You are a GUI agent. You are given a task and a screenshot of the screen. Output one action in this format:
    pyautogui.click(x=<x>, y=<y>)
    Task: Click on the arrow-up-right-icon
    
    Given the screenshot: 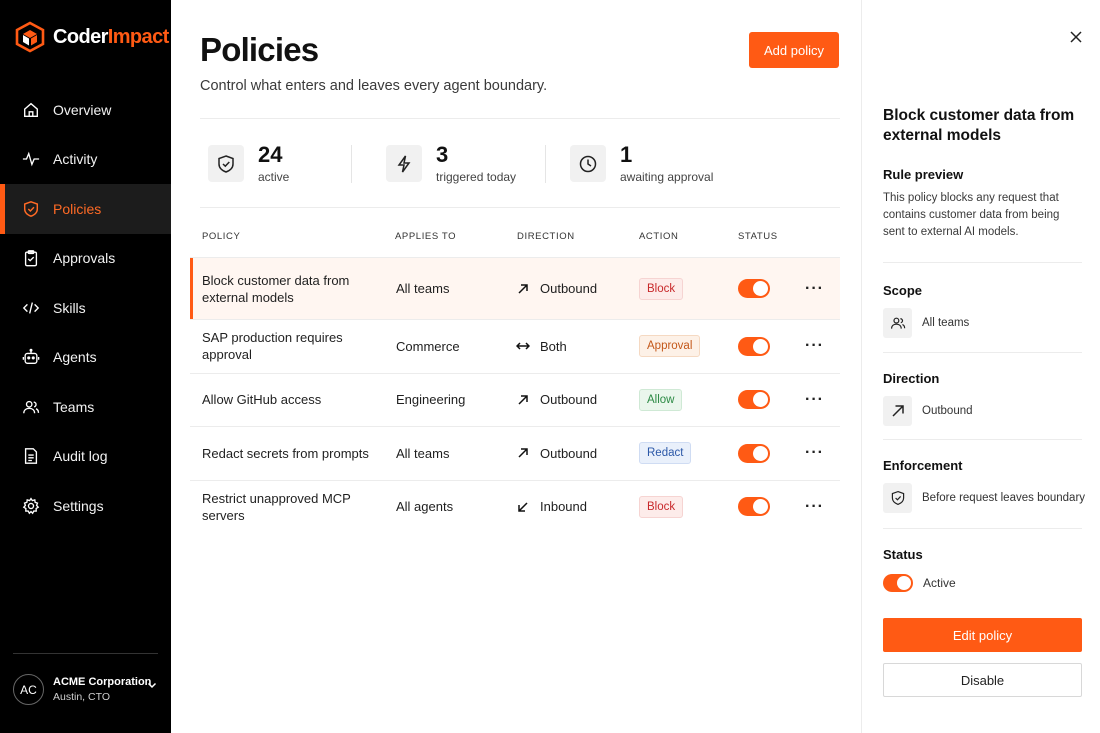 What is the action you would take?
    pyautogui.click(x=523, y=400)
    